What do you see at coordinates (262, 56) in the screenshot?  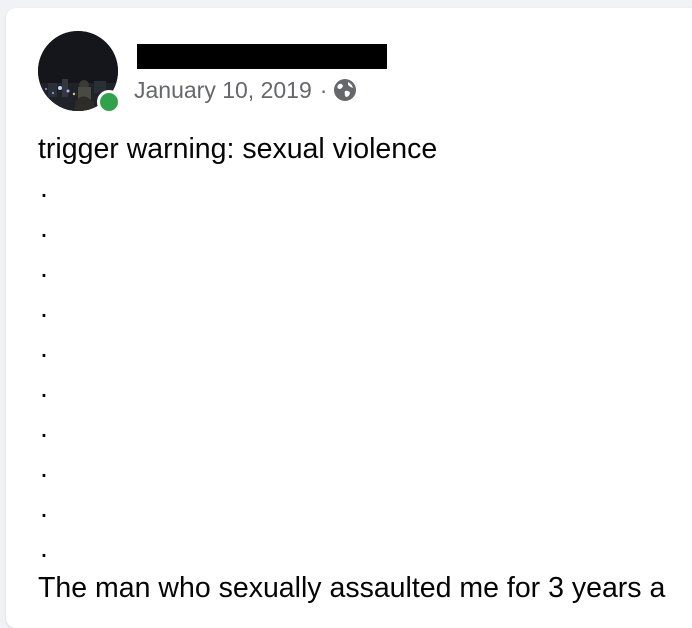 I see `redacted-author-name` at bounding box center [262, 56].